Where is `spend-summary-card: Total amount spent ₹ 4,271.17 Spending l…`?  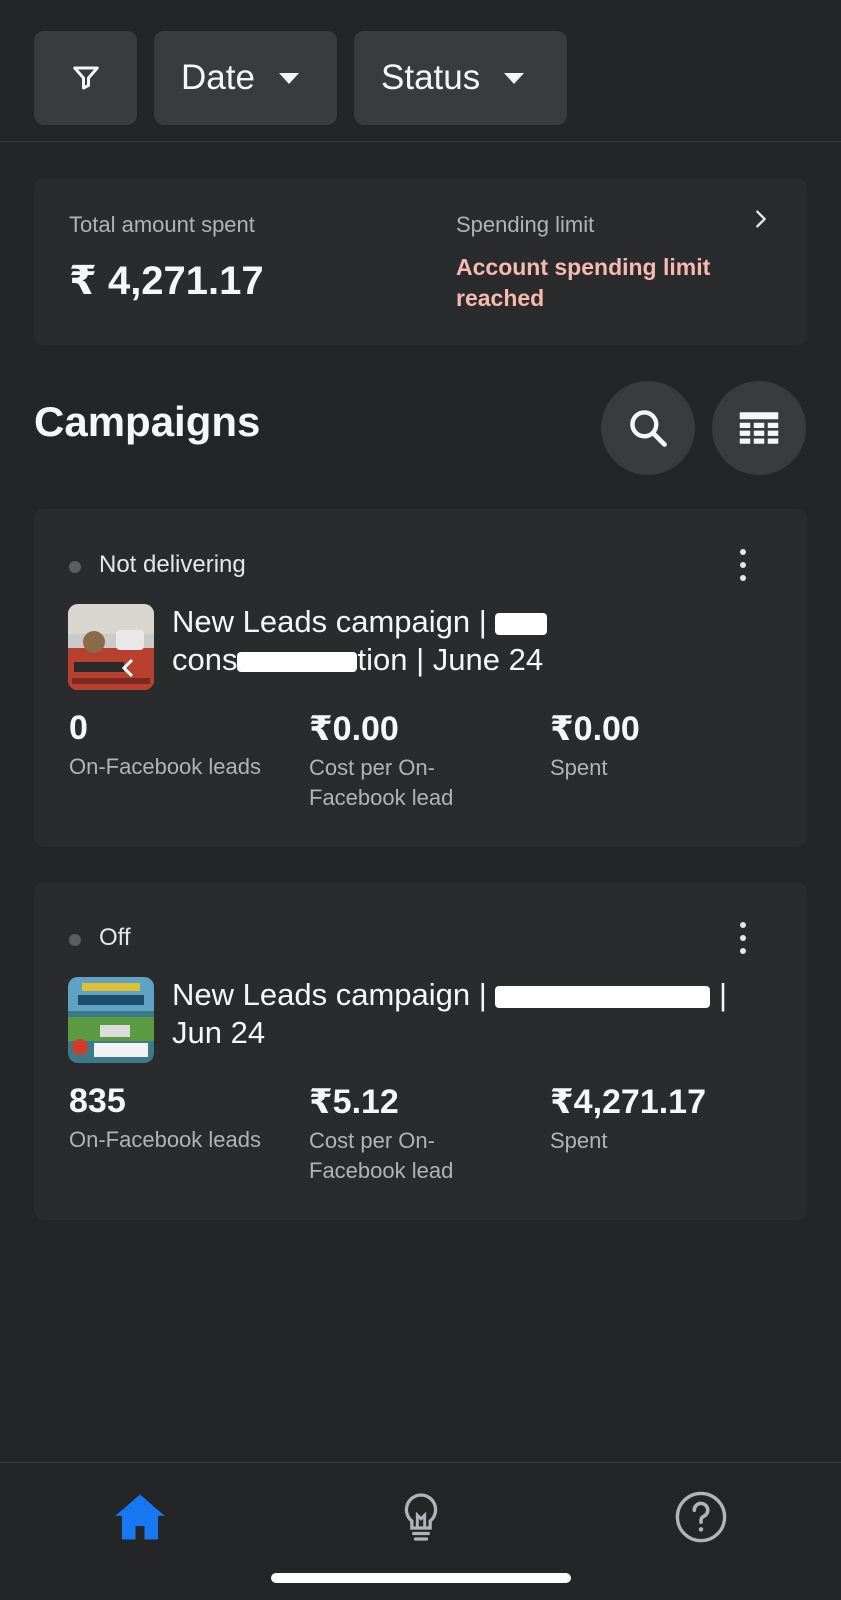 spend-summary-card: Total amount spent ₹ 4,271.17 Spending l… is located at coordinates (420, 261).